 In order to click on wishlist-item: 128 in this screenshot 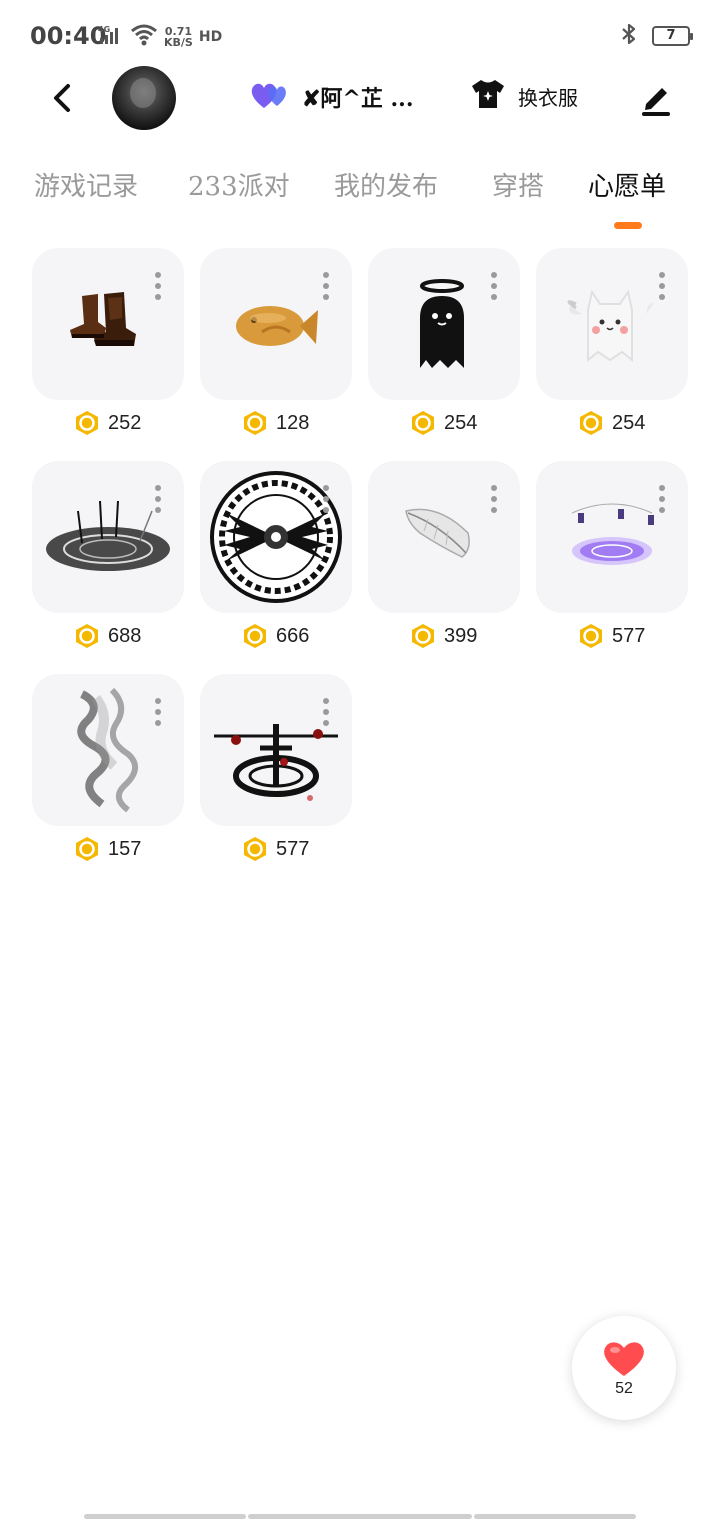, I will do `click(276, 341)`.